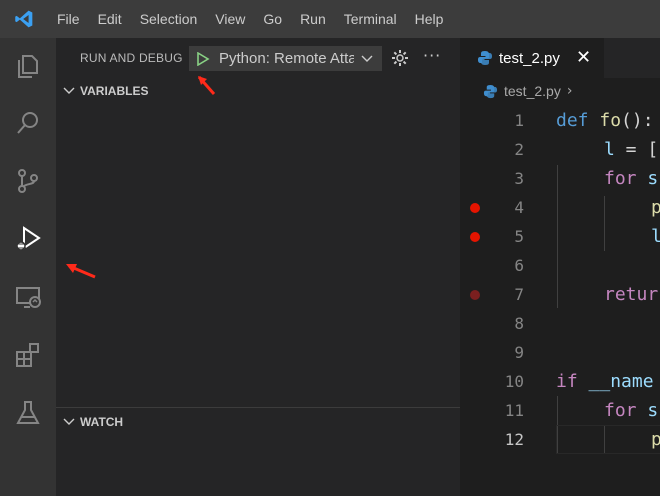 This screenshot has height=496, width=660. What do you see at coordinates (560, 149) in the screenshot?
I see `code-line: 2 l = [` at bounding box center [560, 149].